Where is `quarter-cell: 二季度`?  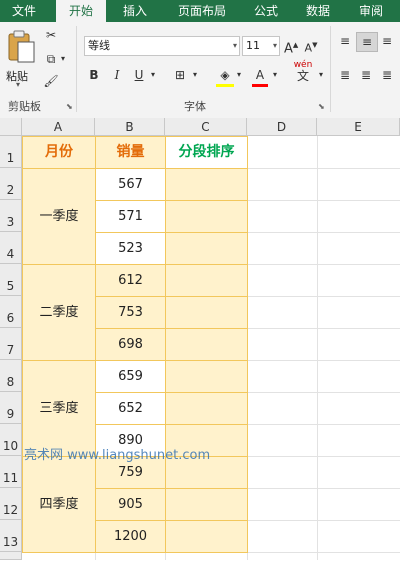 quarter-cell: 二季度 is located at coordinates (59, 312).